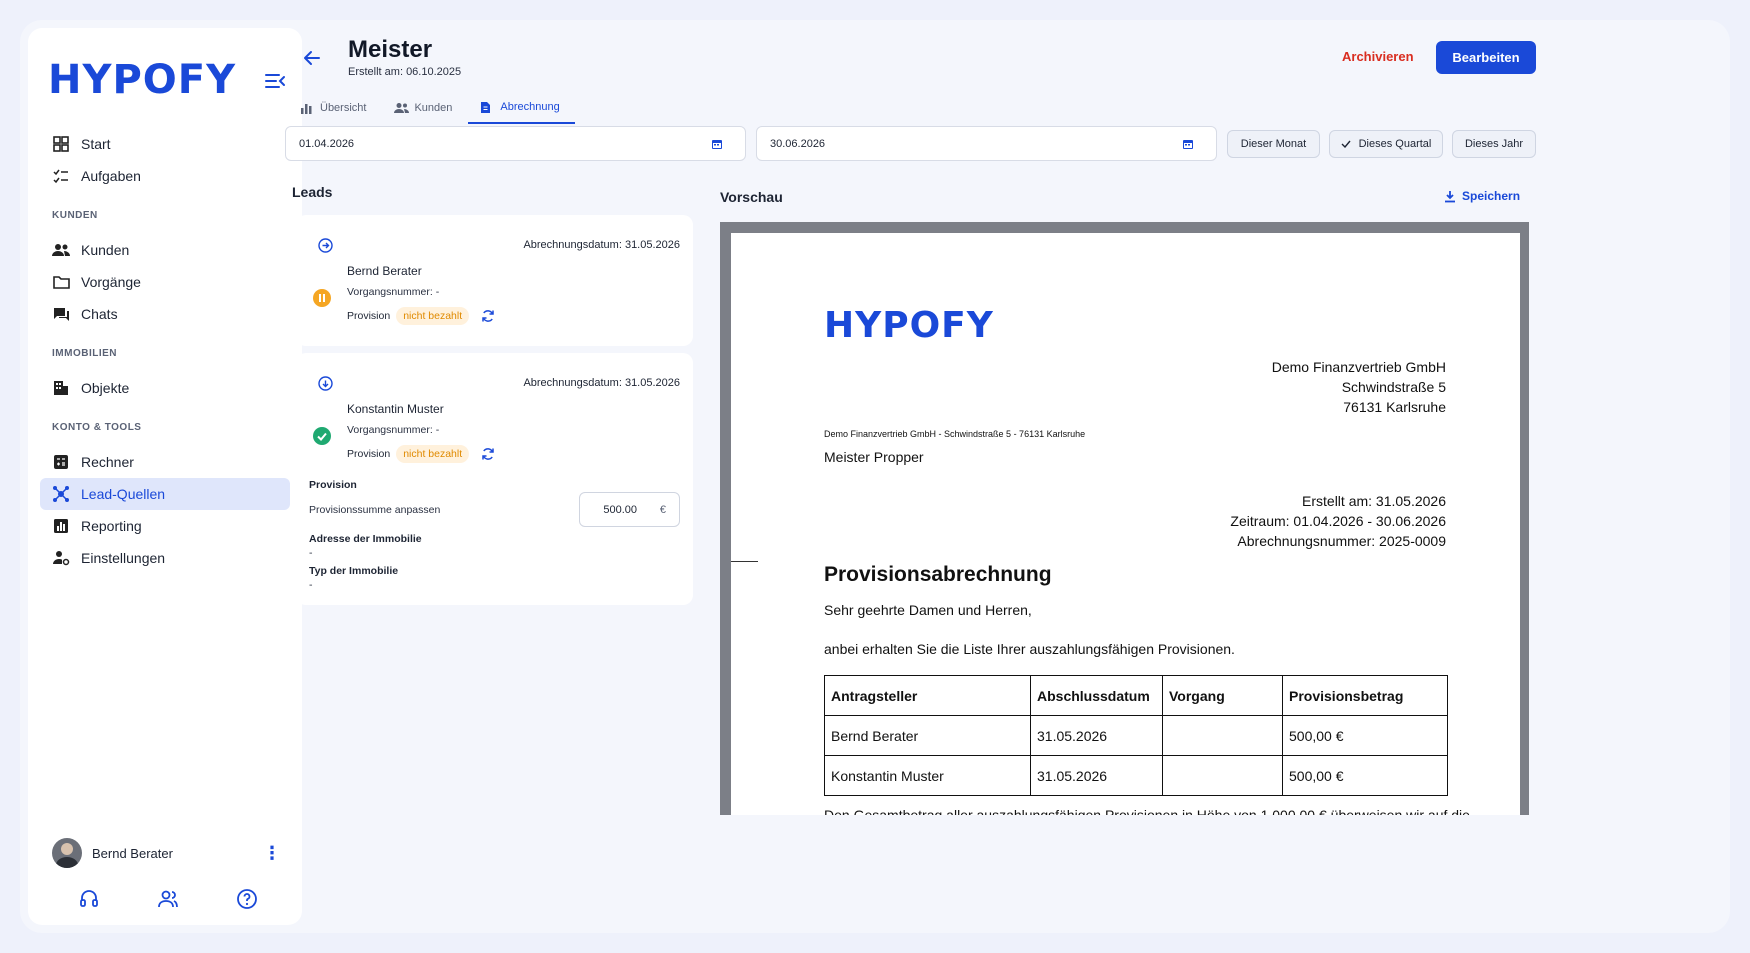 The image size is (1750, 953). Describe the element at coordinates (107, 462) in the screenshot. I see `sidebar-item-label: Rechner` at that location.